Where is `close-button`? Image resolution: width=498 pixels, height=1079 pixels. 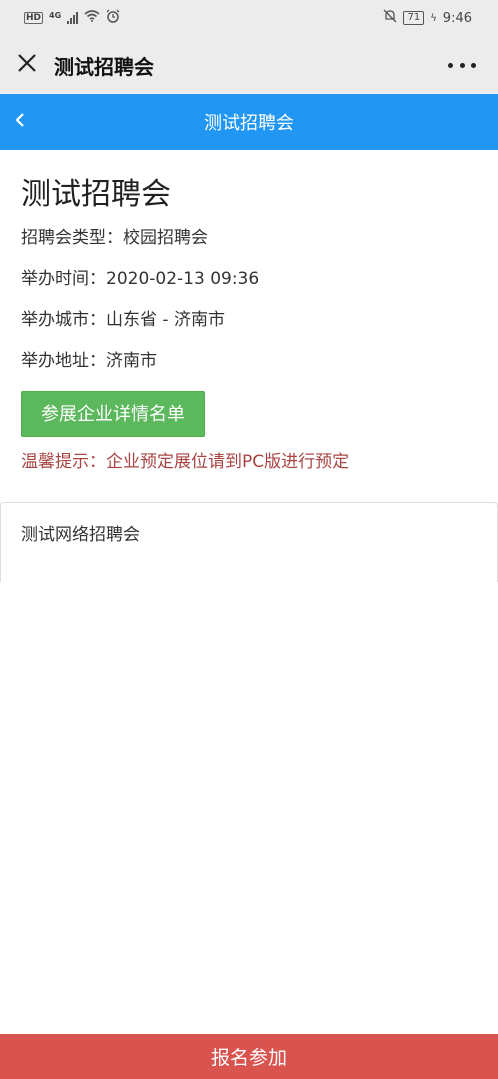
close-button is located at coordinates (27, 65).